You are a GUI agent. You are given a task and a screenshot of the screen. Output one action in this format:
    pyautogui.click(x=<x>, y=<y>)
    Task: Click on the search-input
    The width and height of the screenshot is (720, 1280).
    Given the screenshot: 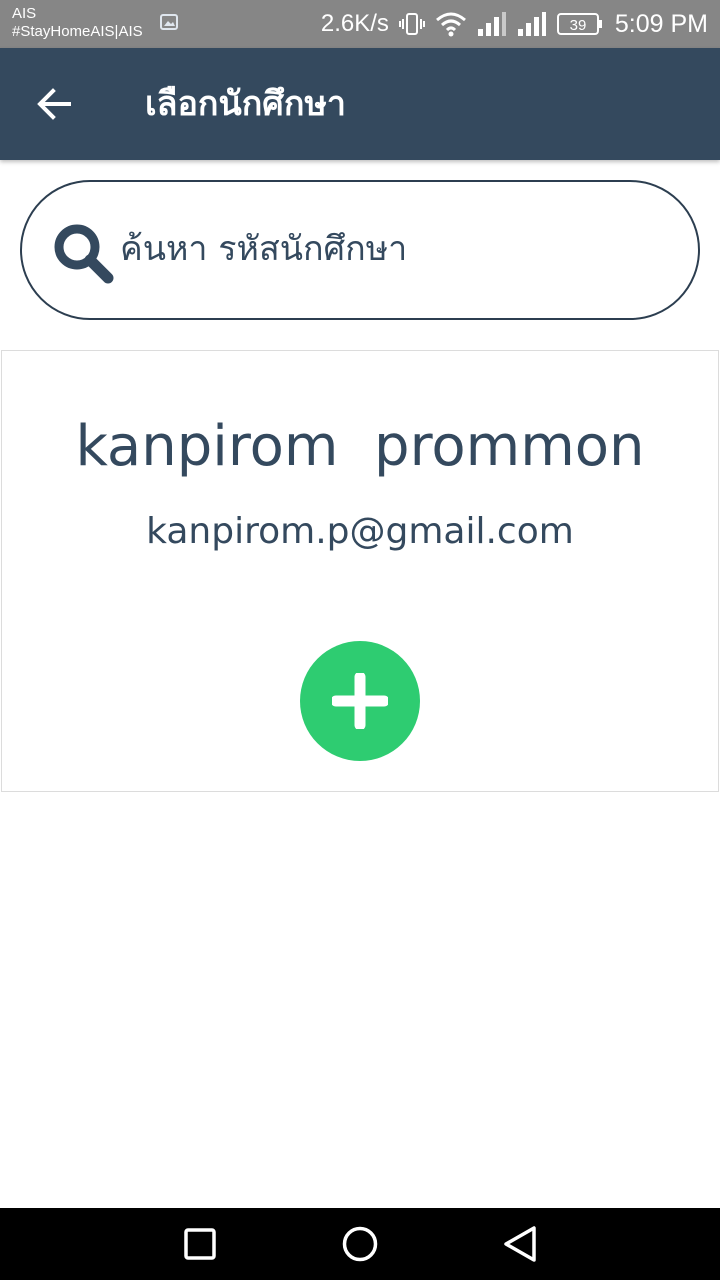 What is the action you would take?
    pyautogui.click(x=390, y=249)
    